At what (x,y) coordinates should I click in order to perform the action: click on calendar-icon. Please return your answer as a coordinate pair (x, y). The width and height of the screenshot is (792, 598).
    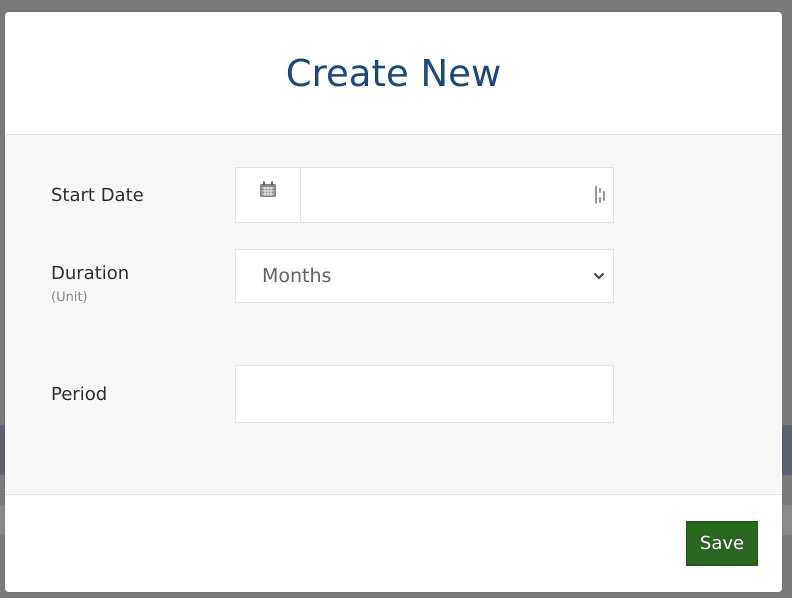
    Looking at the image, I should click on (268, 189).